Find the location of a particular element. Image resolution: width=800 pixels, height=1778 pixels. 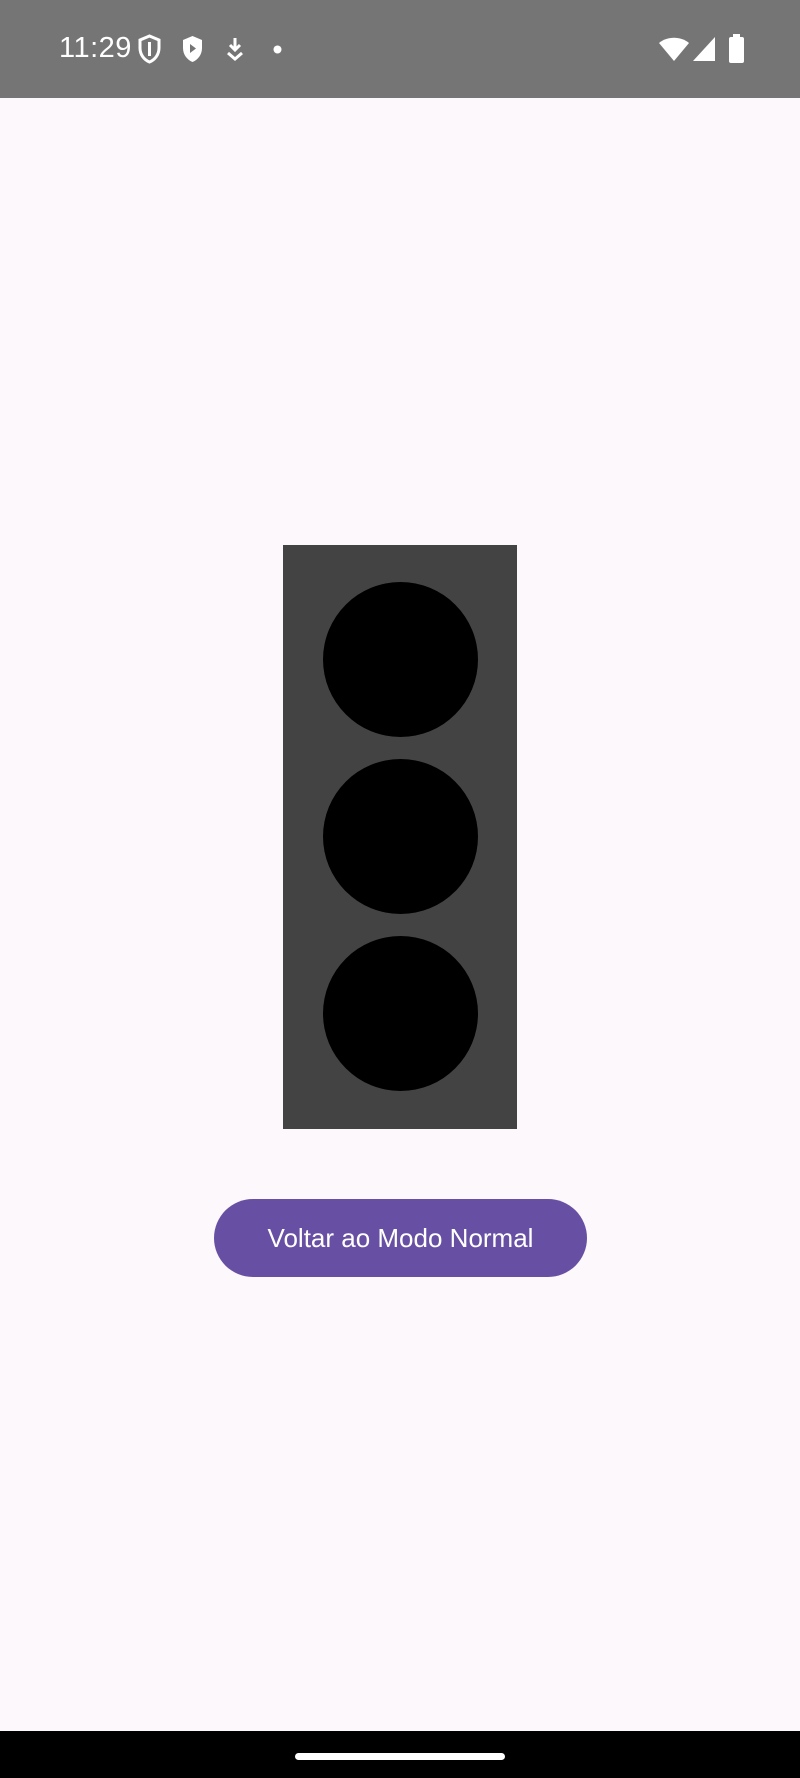

home-gesture-handle is located at coordinates (400, 1756).